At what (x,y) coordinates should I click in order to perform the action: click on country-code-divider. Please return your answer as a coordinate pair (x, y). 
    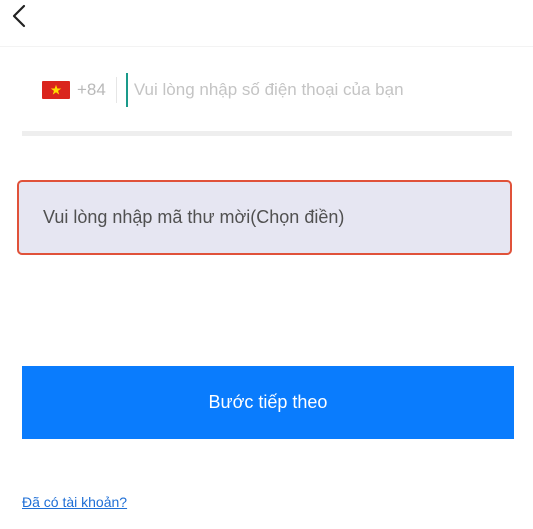
    Looking at the image, I should click on (116, 90).